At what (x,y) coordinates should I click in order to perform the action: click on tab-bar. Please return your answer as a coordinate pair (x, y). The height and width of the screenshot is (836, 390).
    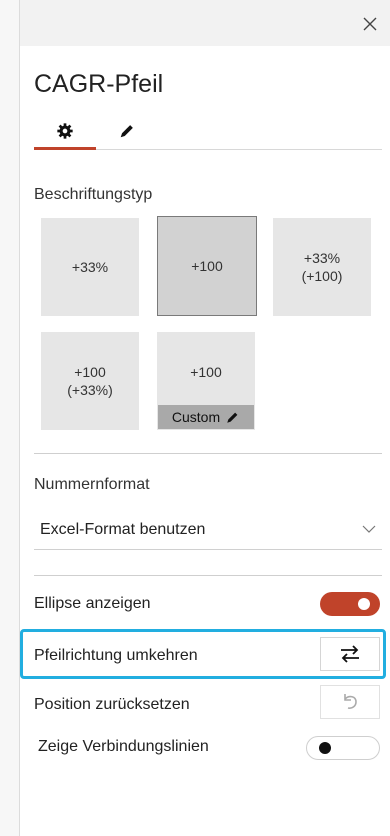
    Looking at the image, I should click on (208, 133).